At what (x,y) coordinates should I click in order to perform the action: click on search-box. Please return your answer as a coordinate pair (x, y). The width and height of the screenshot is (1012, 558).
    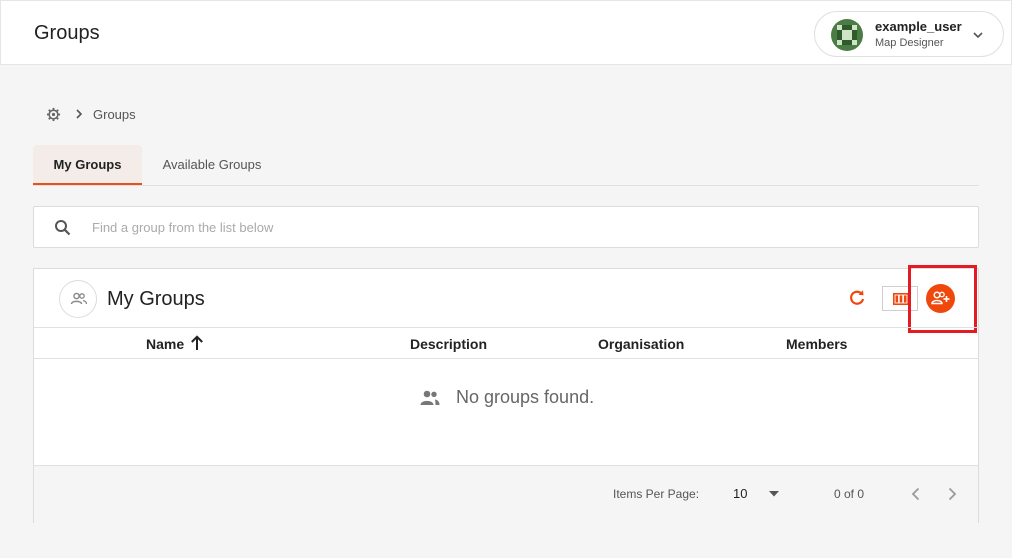
    Looking at the image, I should click on (506, 227).